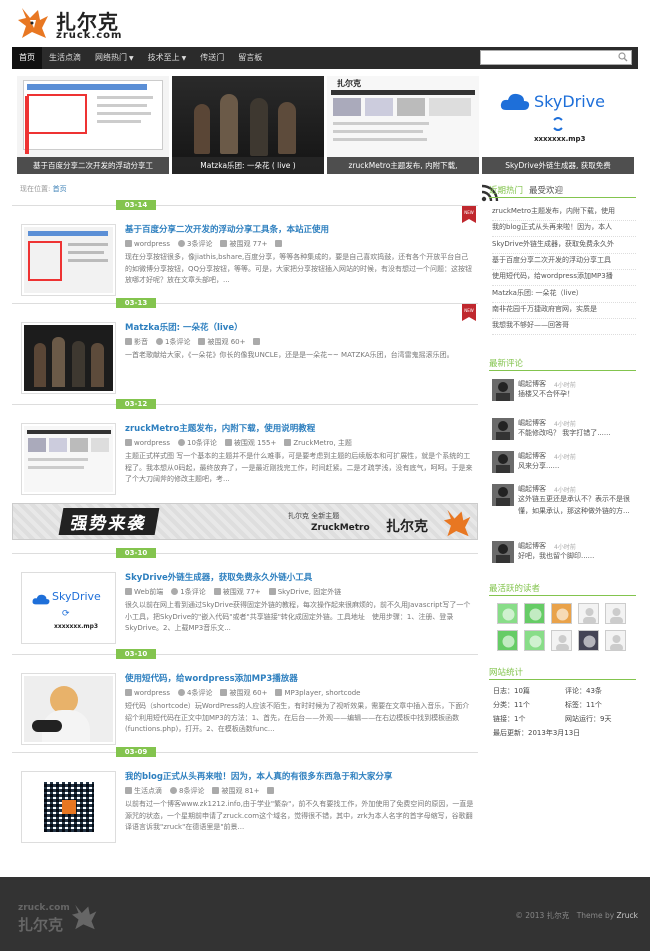 This screenshot has height=951, width=650. Describe the element at coordinates (143, 791) in the screenshot. I see `post-category: 生活点滴` at that location.